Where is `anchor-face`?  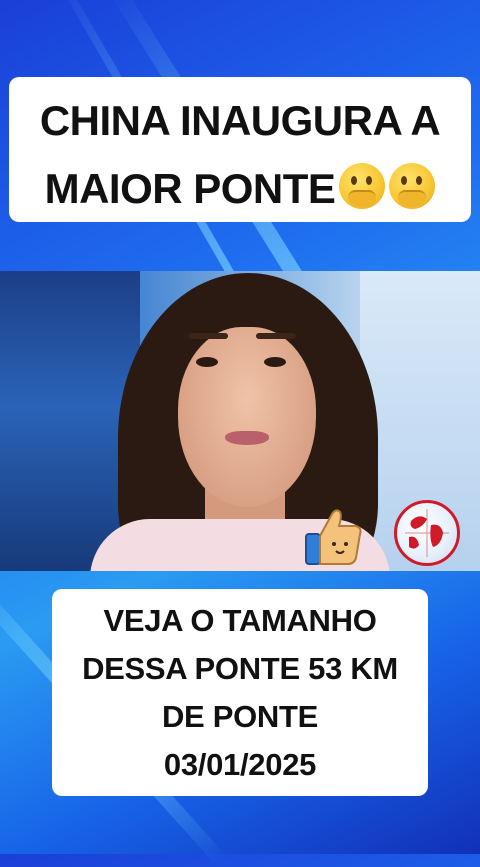 anchor-face is located at coordinates (247, 417).